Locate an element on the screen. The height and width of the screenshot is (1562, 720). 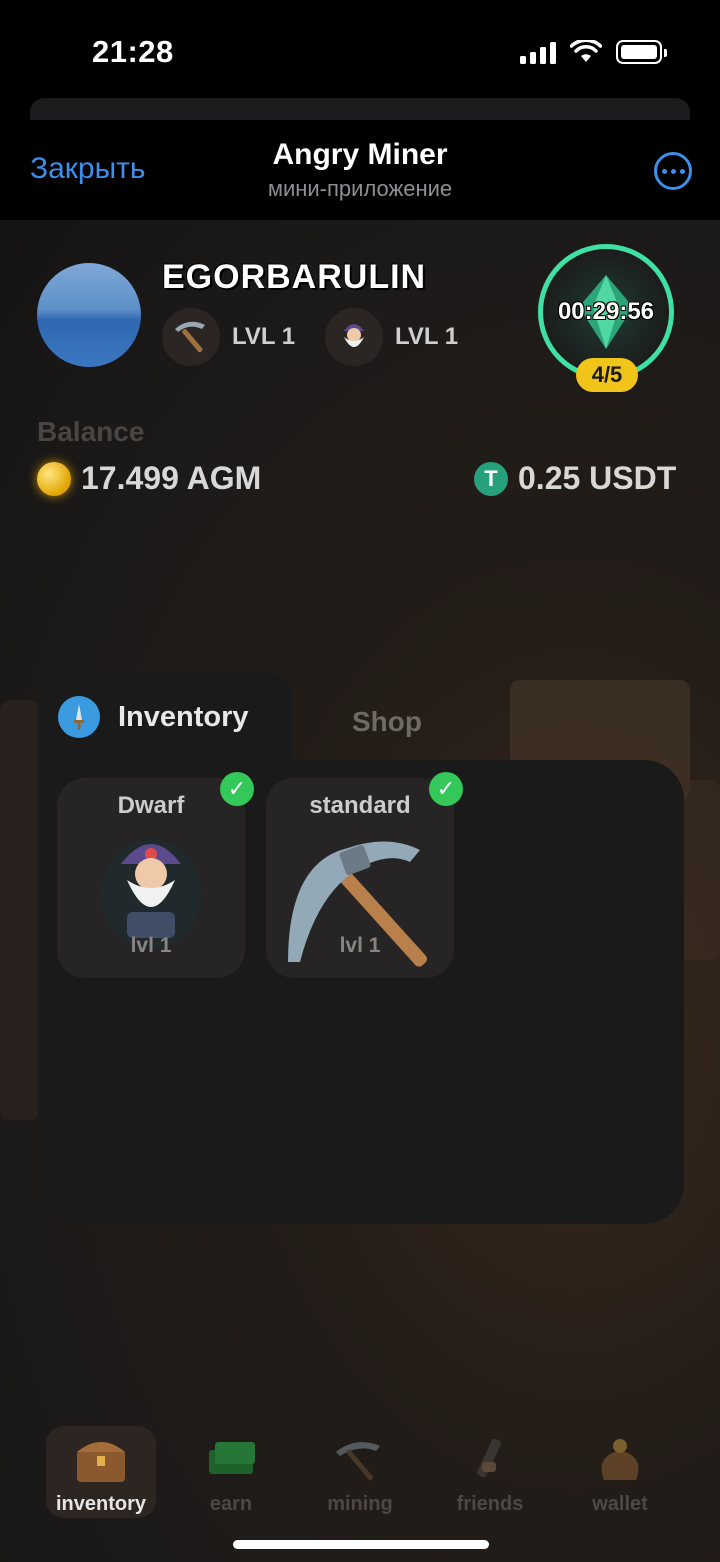
inventory-item-pickaxe: standard lvl 1 is located at coordinates (360, 878).